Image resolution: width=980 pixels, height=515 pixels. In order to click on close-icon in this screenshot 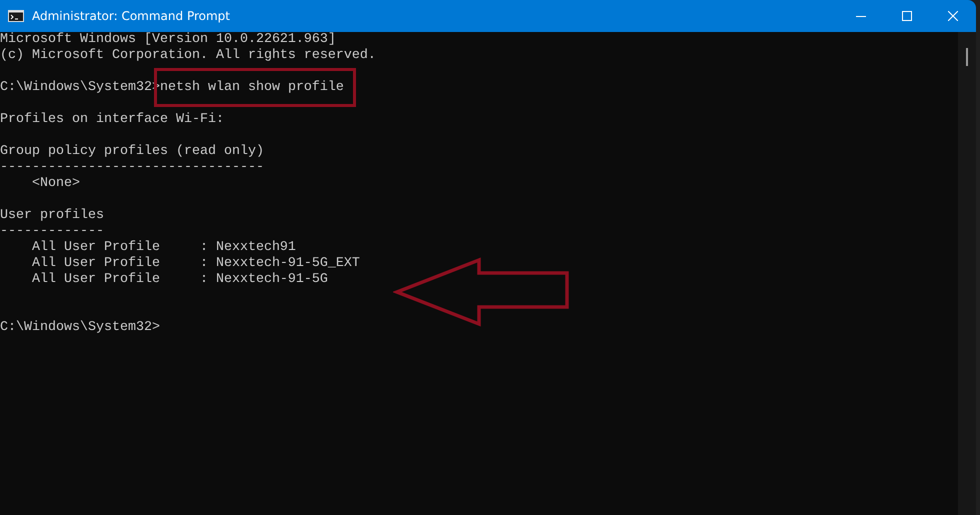, I will do `click(953, 16)`.